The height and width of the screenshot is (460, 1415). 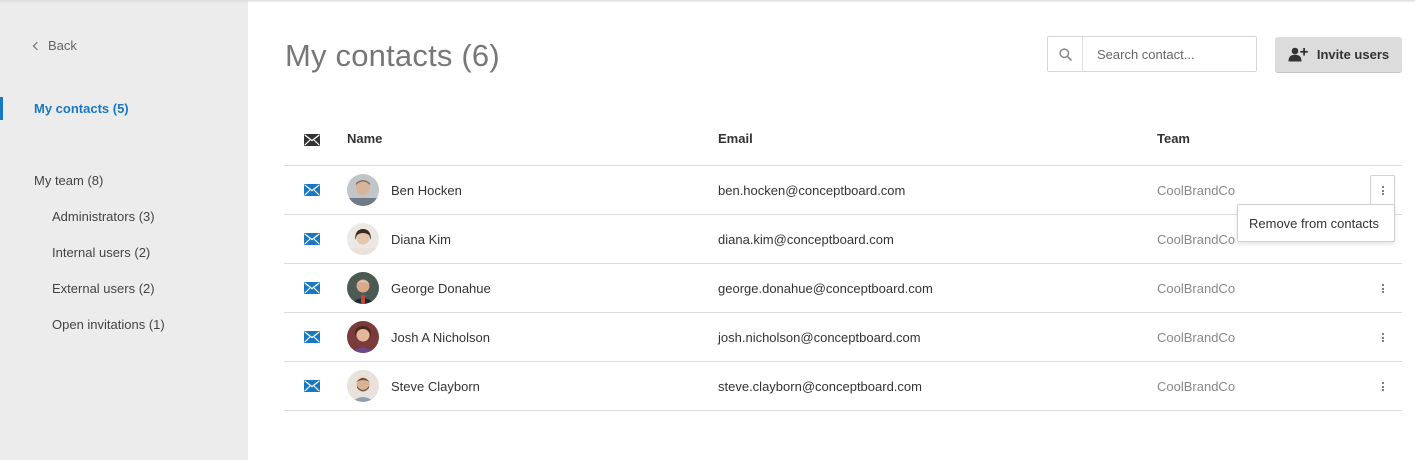 I want to click on contact-name: Diana Kim, so click(x=421, y=239).